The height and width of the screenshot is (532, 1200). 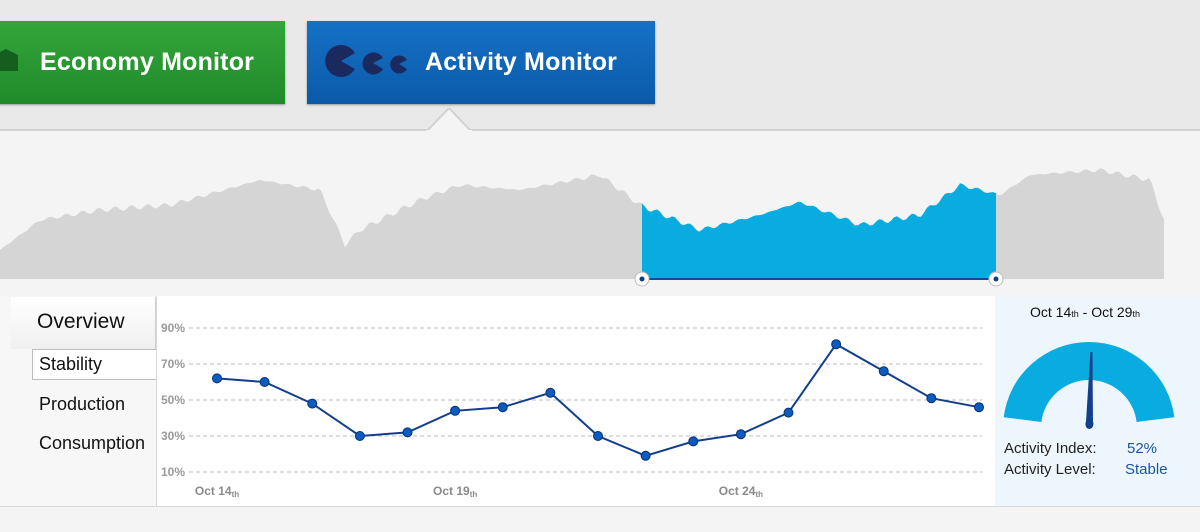 What do you see at coordinates (521, 62) in the screenshot?
I see `tab-activity-label: Activity Monitor` at bounding box center [521, 62].